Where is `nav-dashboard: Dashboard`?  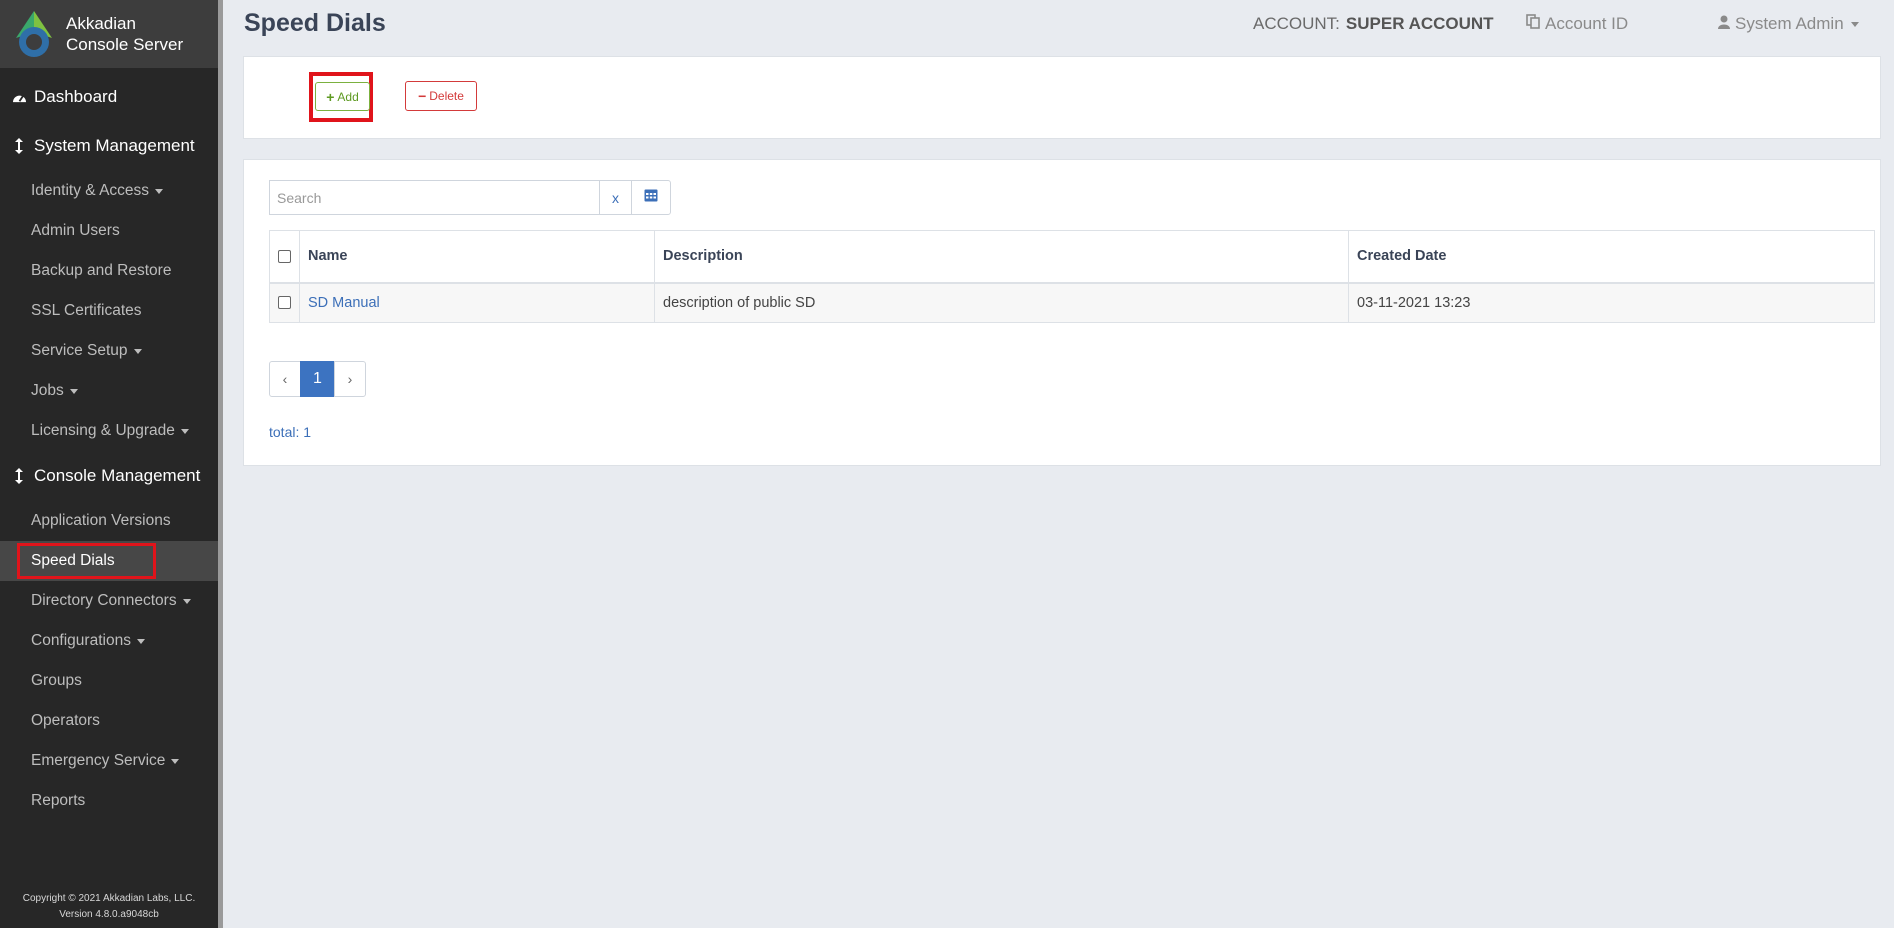
nav-dashboard: Dashboard is located at coordinates (109, 97).